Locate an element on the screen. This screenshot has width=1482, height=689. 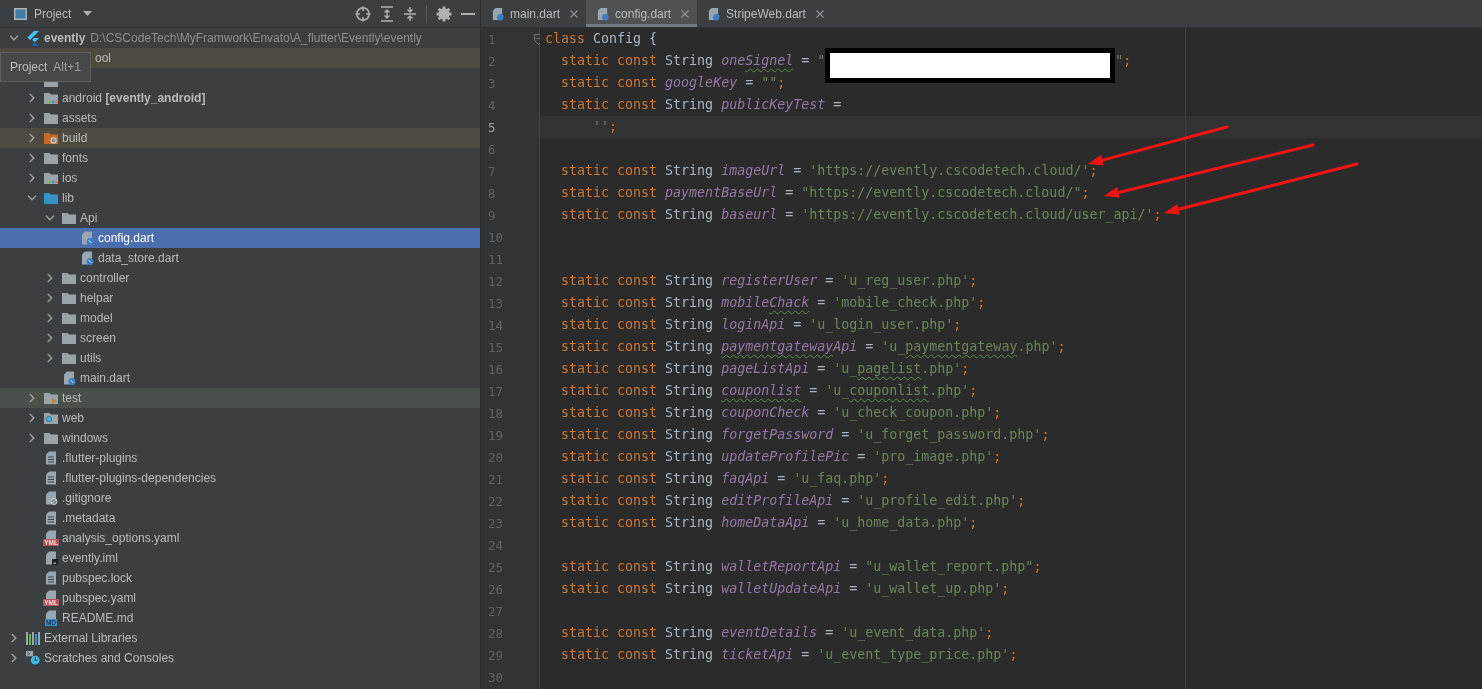
code-line: static const String mobileChack = 'mobile_check.php'; is located at coordinates (773, 302).